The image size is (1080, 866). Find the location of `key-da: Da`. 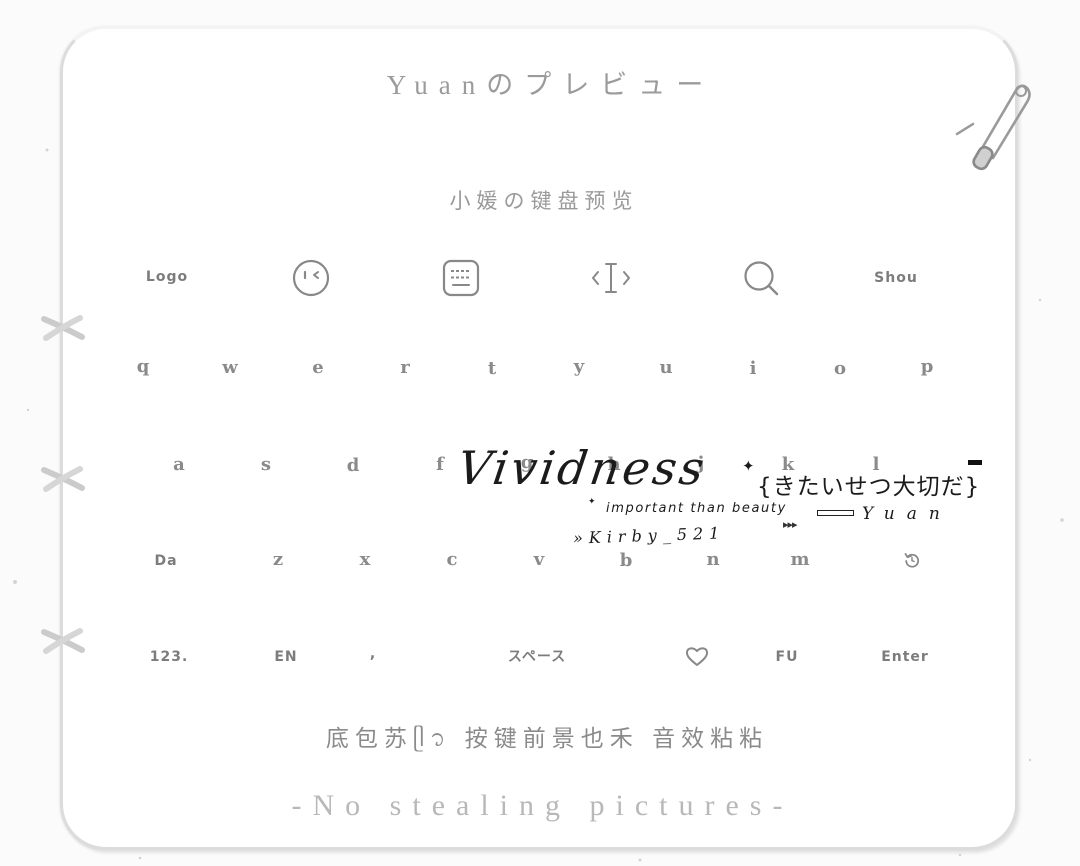

key-da: Da is located at coordinates (165, 561).